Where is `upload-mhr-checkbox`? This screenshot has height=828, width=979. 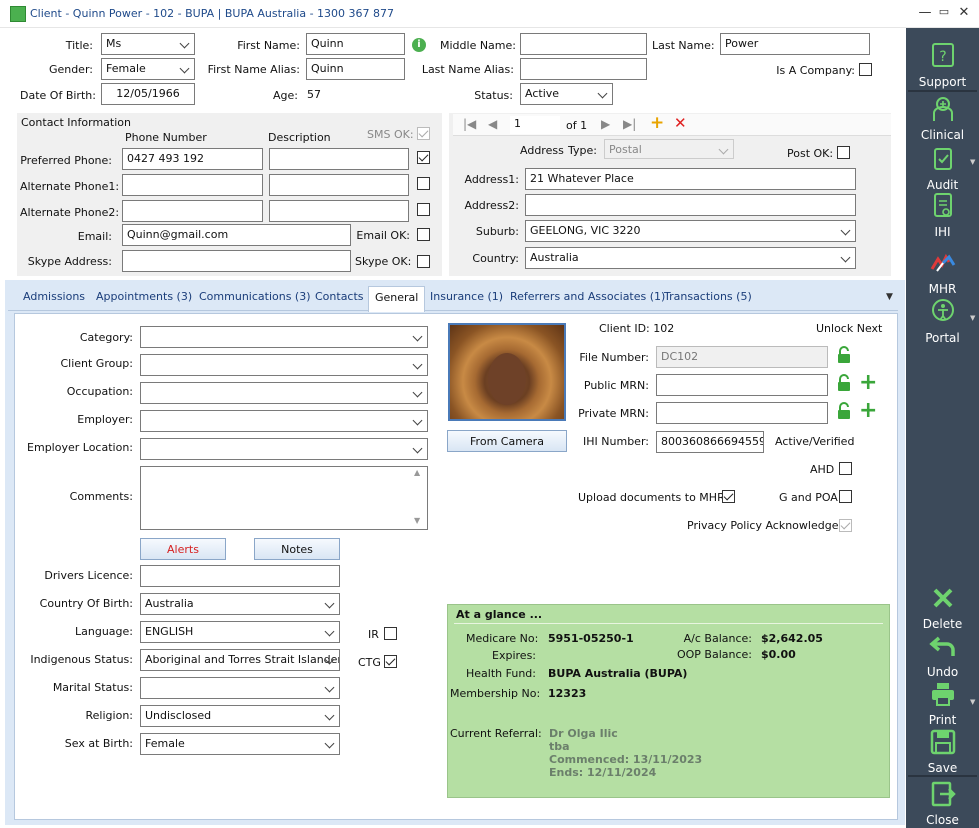 upload-mhr-checkbox is located at coordinates (728, 496).